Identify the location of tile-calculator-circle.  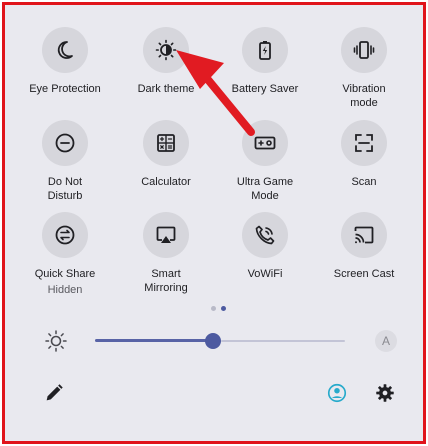
(166, 143).